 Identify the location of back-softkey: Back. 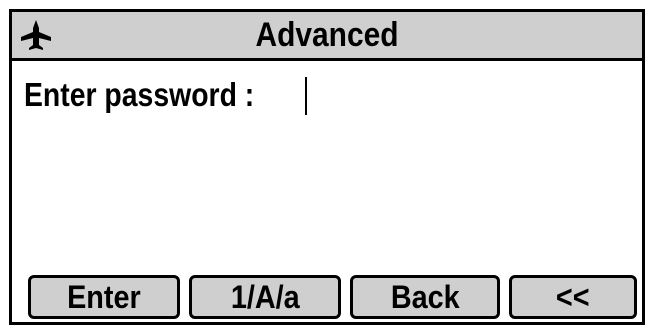
(425, 297).